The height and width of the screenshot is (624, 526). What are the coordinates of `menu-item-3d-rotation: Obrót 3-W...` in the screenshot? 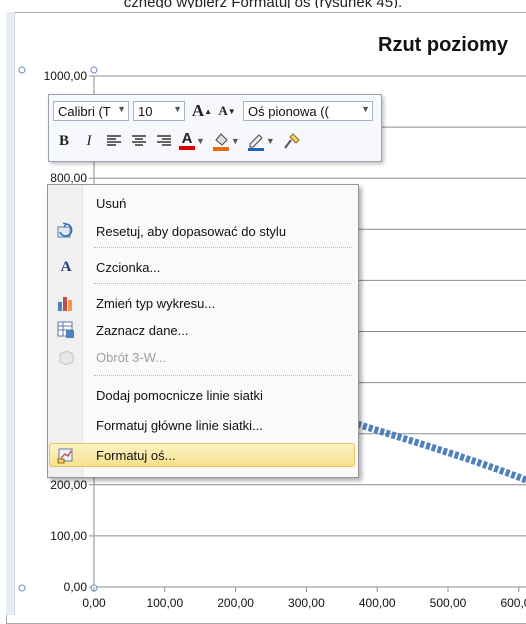 It's located at (202, 357).